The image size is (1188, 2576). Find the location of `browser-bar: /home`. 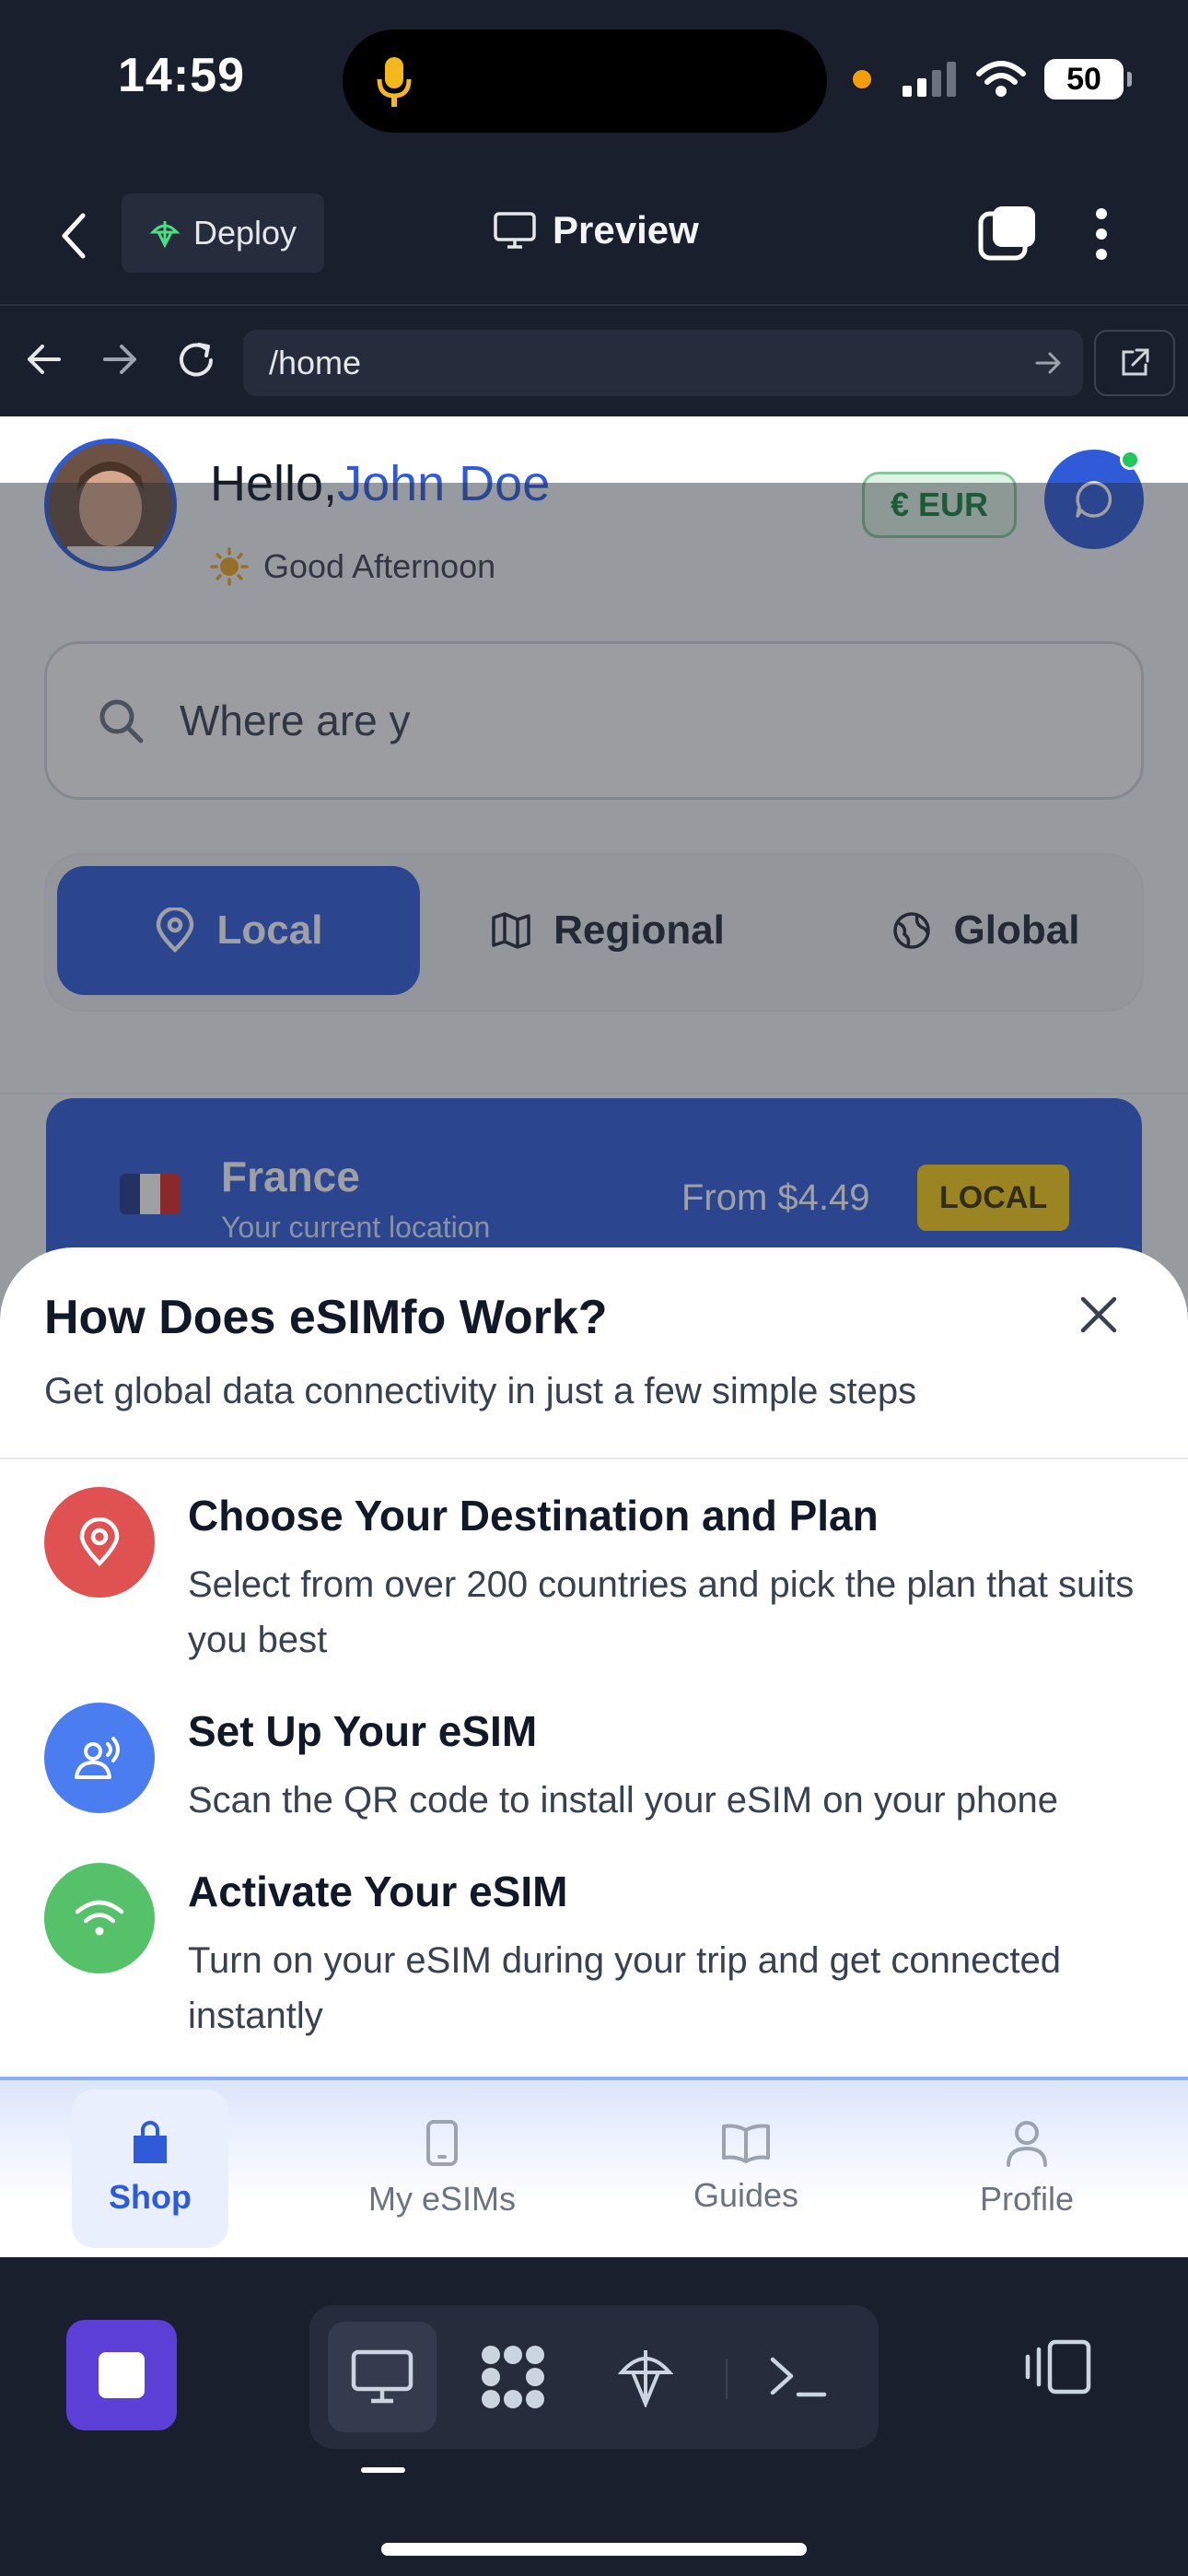

browser-bar: /home is located at coordinates (594, 360).